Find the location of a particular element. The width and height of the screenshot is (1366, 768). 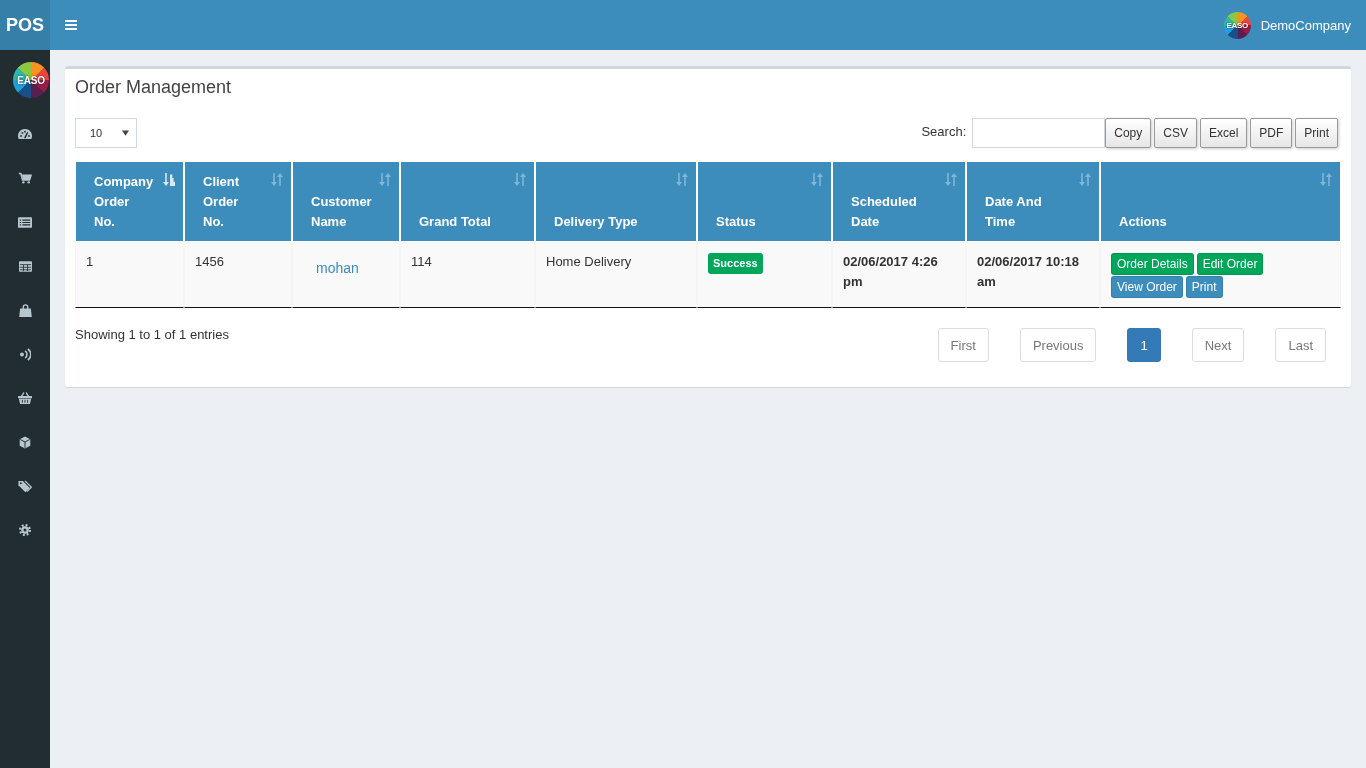

user-name: DemoCompany is located at coordinates (1305, 25).